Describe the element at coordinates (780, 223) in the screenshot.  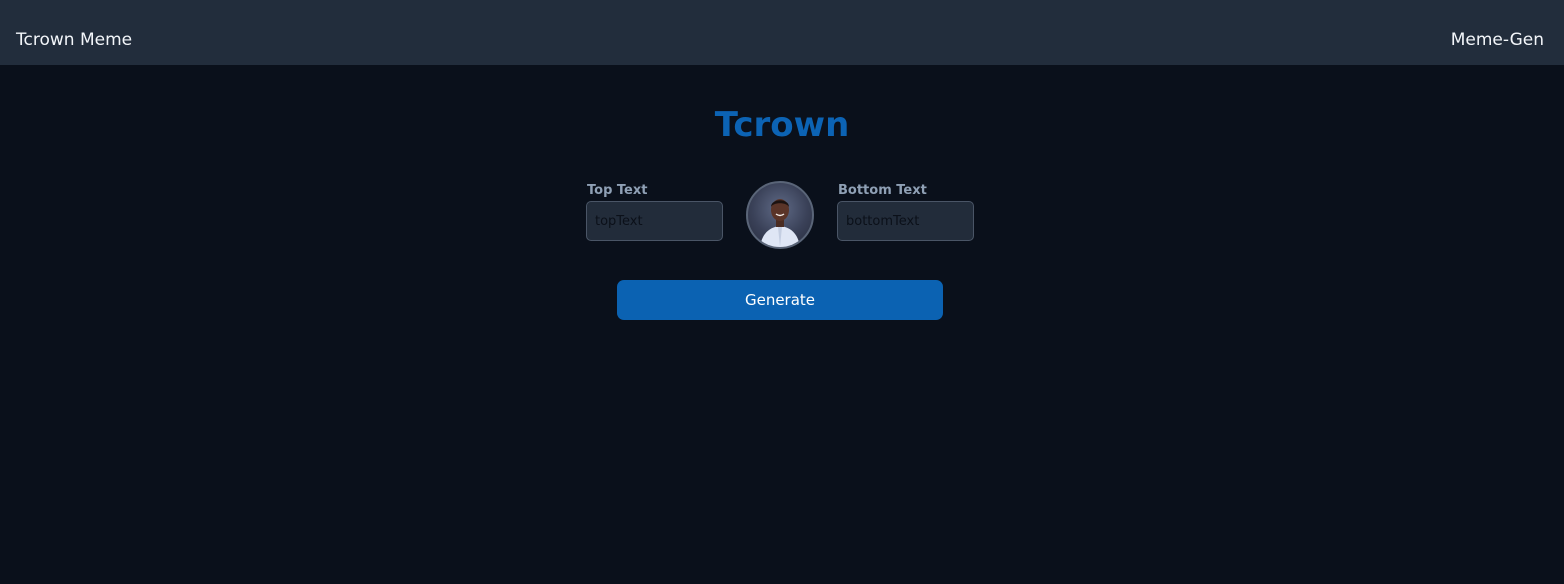
I see `person-photo-icon` at that location.